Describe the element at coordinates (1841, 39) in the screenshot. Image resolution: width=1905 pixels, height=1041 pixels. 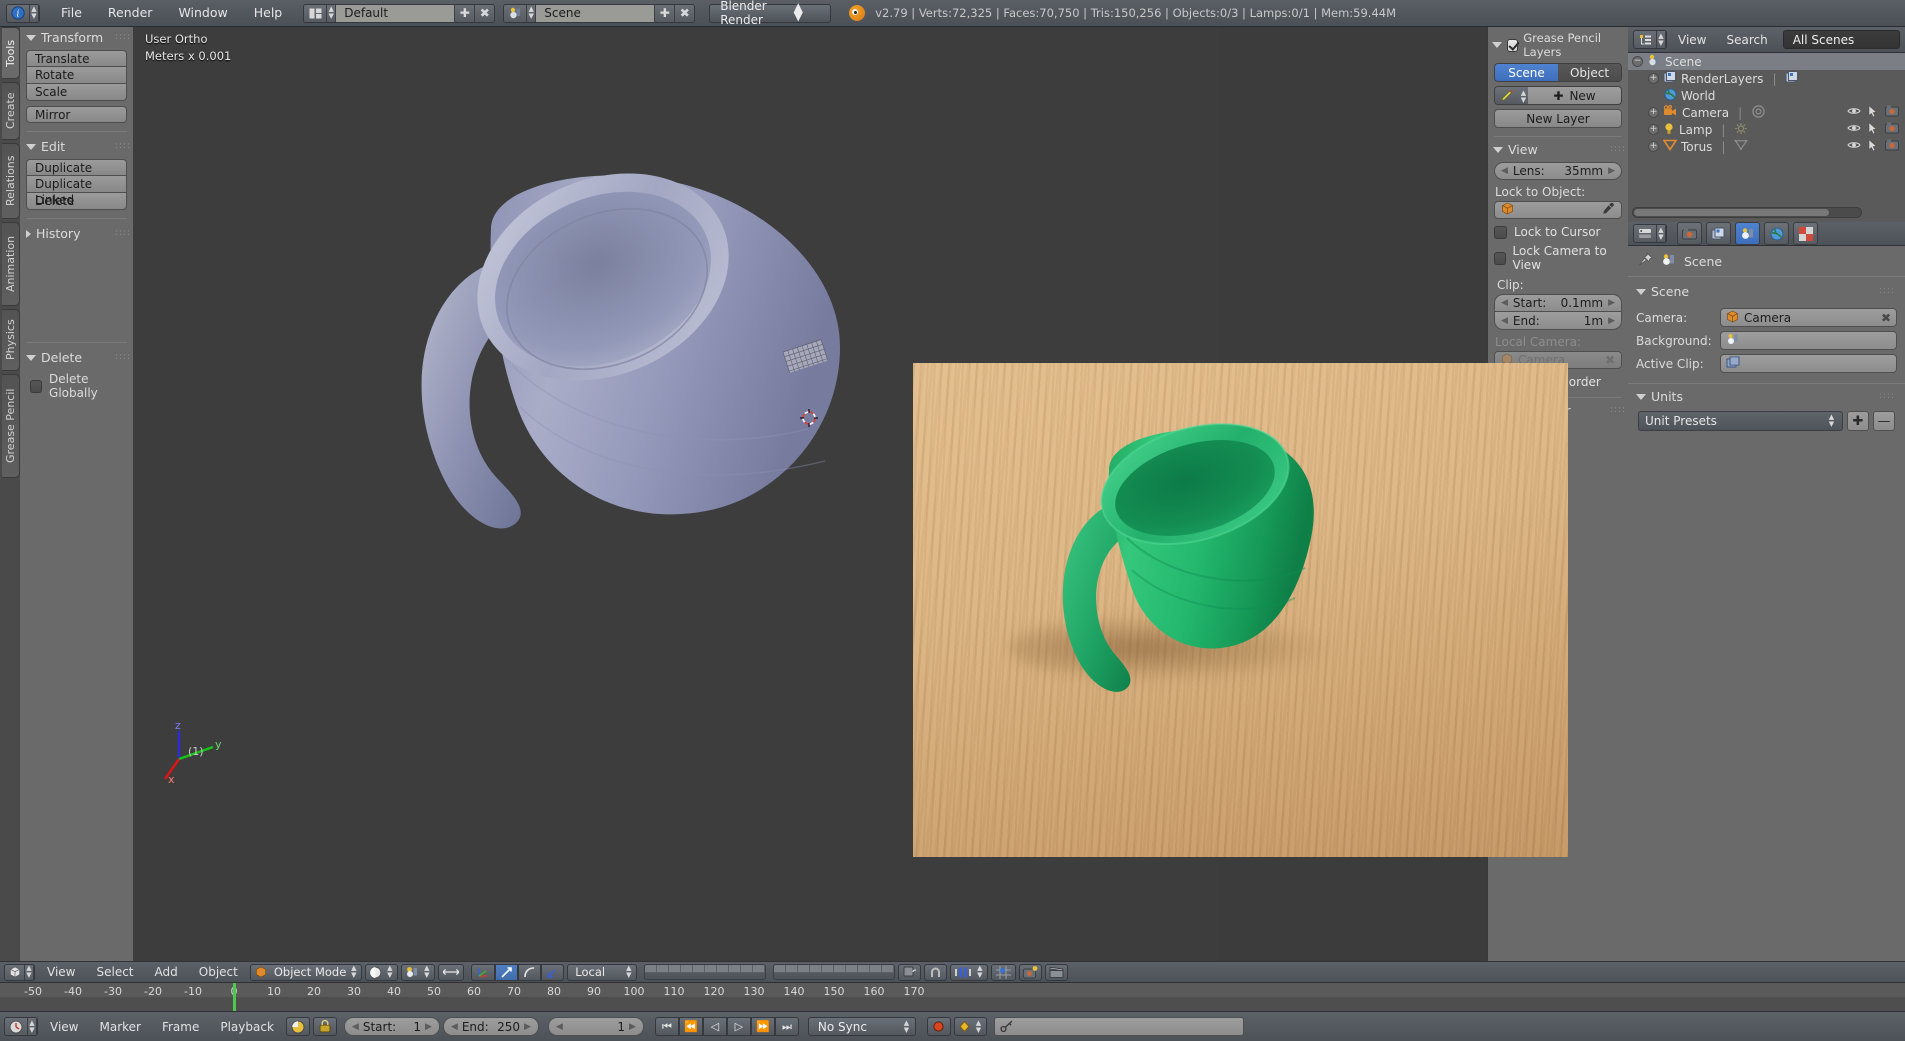
I see `outliner-scope-selector: All Scenes` at that location.